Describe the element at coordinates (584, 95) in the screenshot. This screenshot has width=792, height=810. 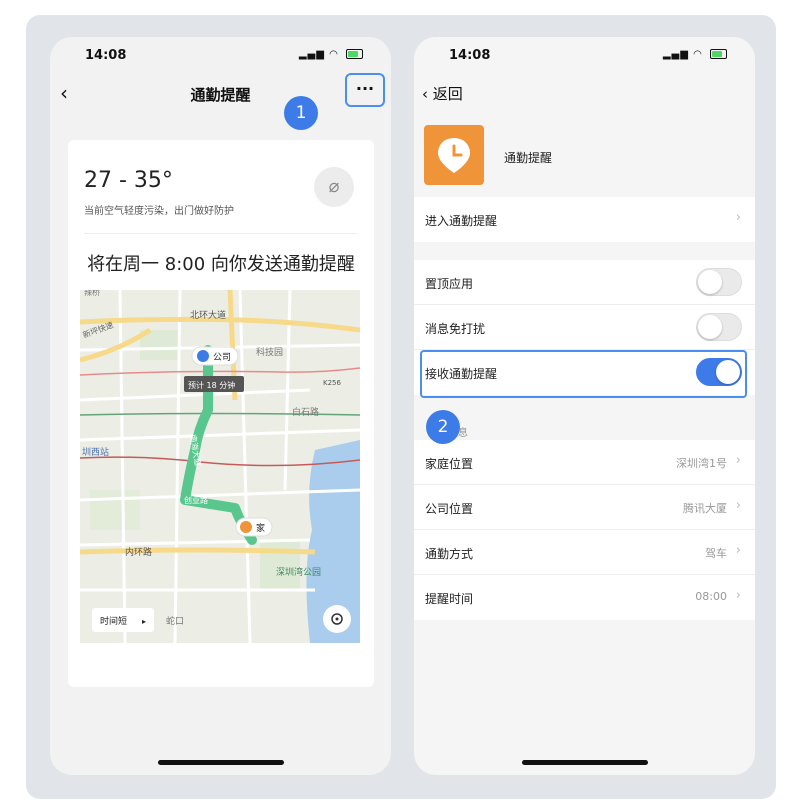
I see `nav-bar: ‹ 返回` at that location.